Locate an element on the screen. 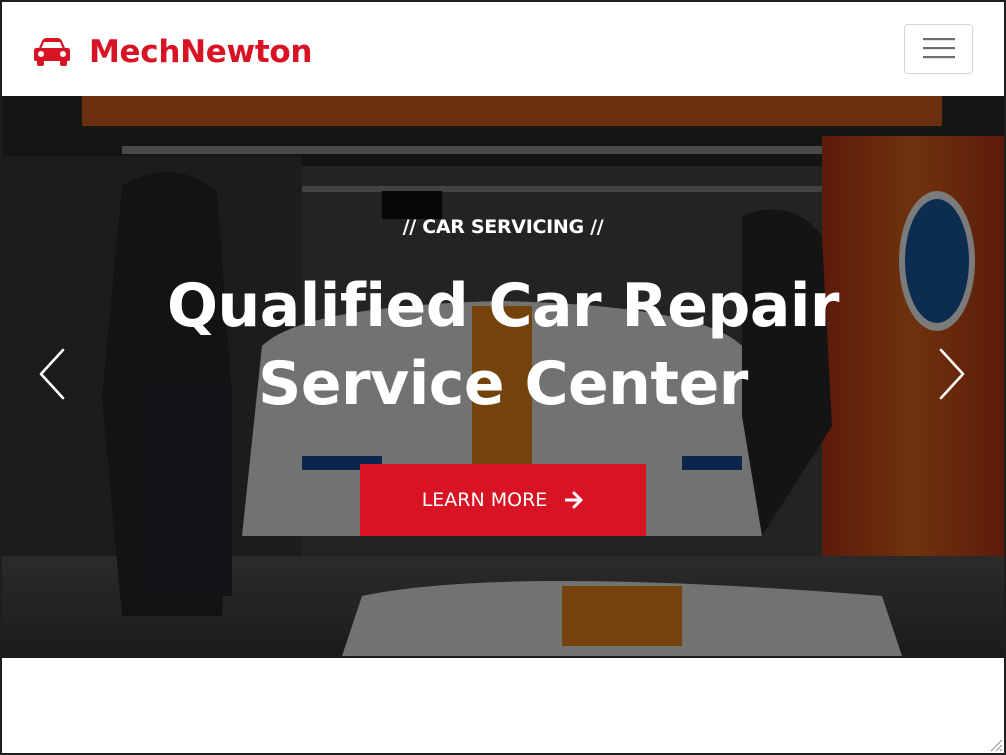 The height and width of the screenshot is (755, 1006). carousel-next-button is located at coordinates (952, 376).